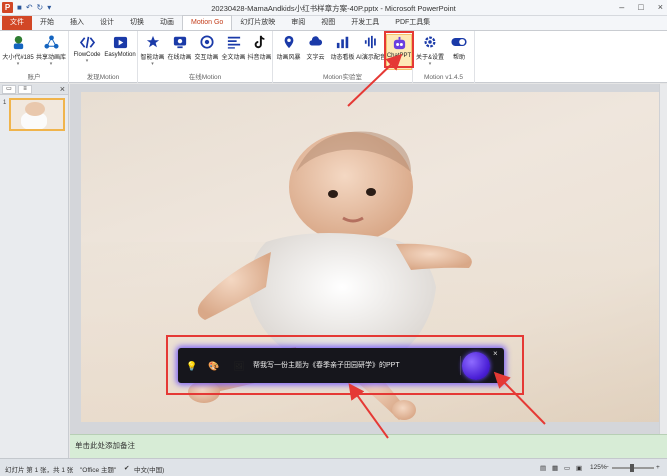 The width and height of the screenshot is (667, 476). What do you see at coordinates (368, 411) in the screenshot?
I see `arrow-to-prompt` at bounding box center [368, 411].